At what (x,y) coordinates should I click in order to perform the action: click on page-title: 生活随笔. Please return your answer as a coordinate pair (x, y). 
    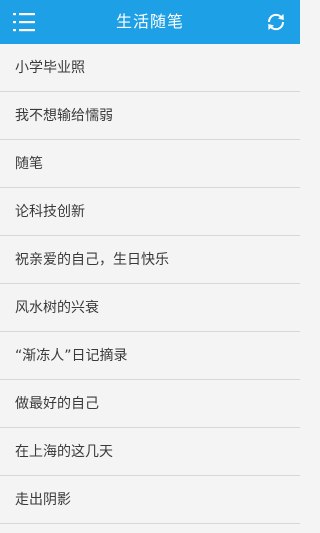
    Looking at the image, I should click on (149, 21).